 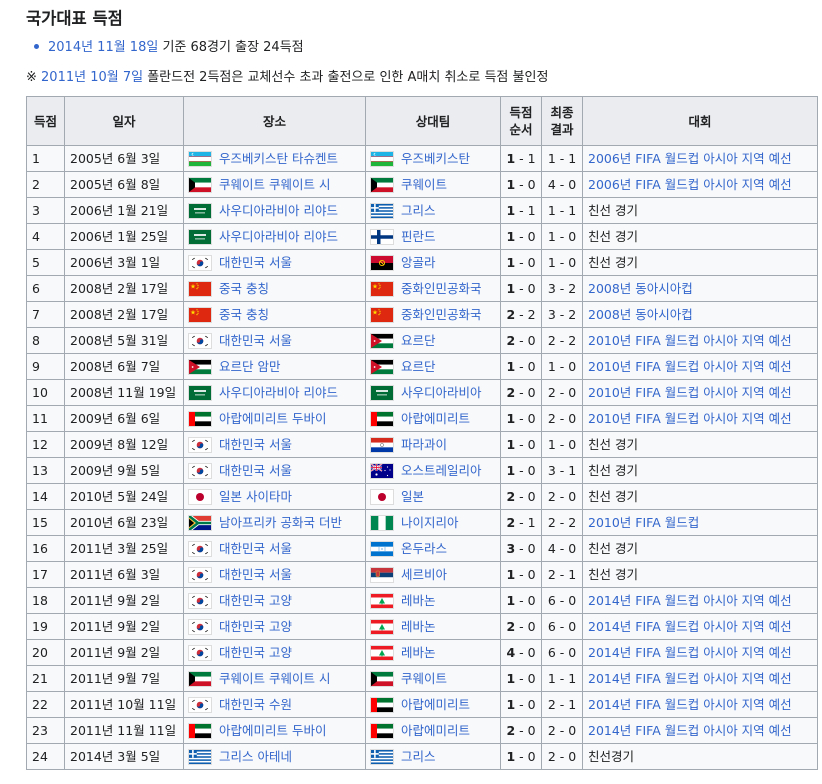 What do you see at coordinates (36, 46) in the screenshot?
I see `bullet-icon` at bounding box center [36, 46].